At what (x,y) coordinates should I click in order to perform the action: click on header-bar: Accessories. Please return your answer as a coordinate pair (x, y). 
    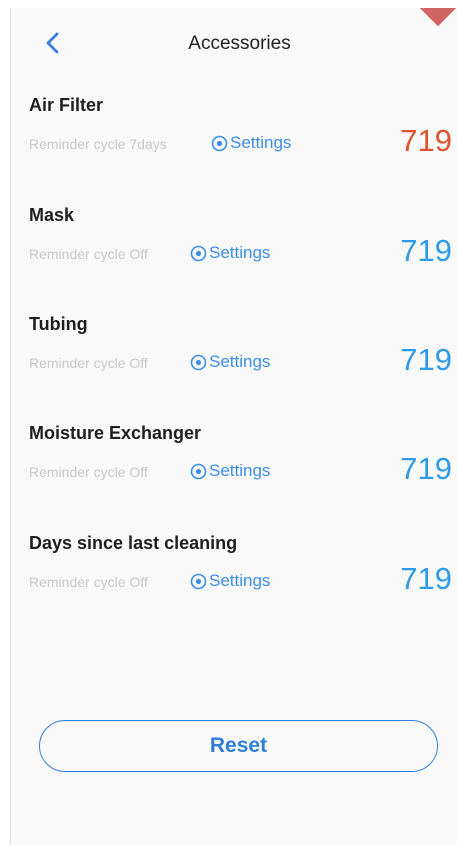
    Looking at the image, I should click on (234, 44).